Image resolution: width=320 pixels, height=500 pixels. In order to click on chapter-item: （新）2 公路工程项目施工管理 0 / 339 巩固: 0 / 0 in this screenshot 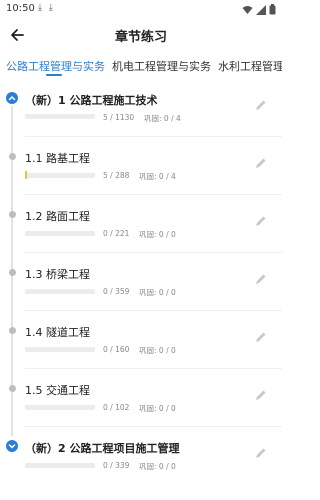, I will do `click(141, 463)`.